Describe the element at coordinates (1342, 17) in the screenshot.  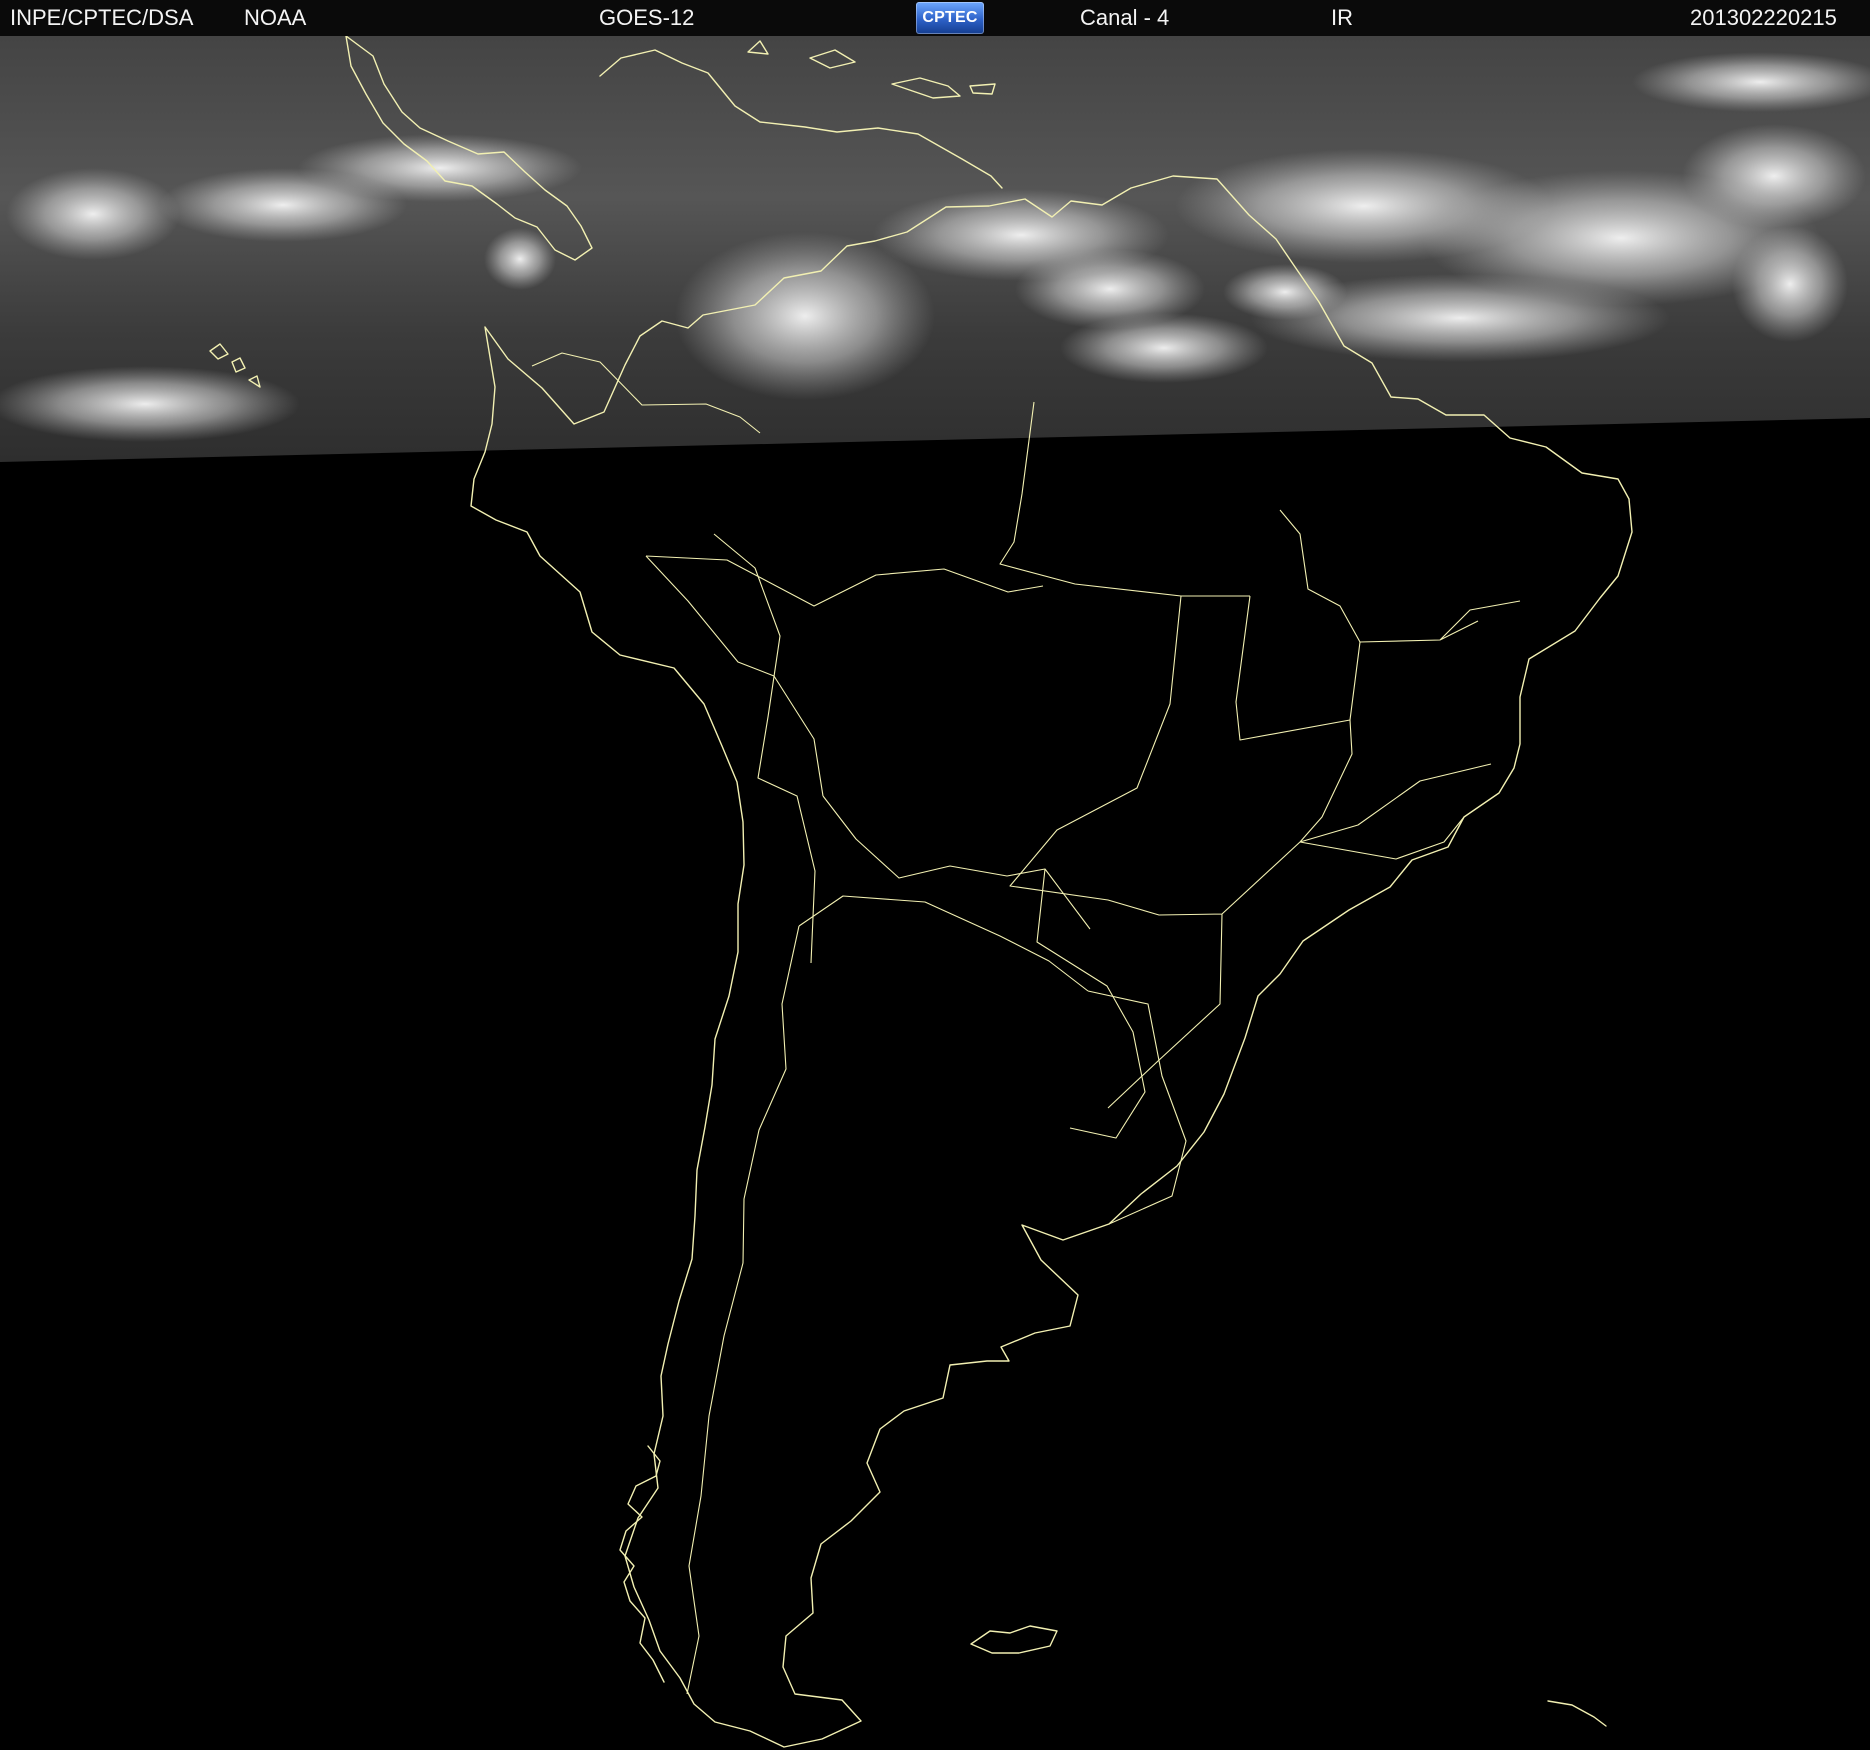
I see `band-label: IR` at that location.